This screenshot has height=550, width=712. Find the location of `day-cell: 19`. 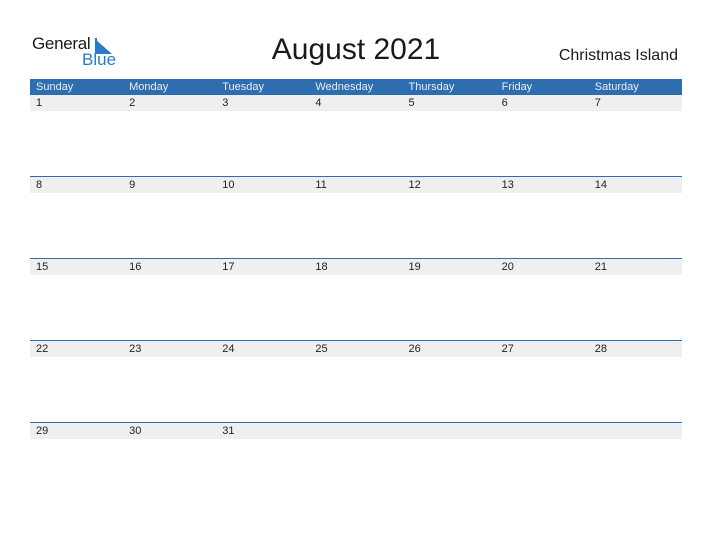

day-cell: 19 is located at coordinates (414, 267).